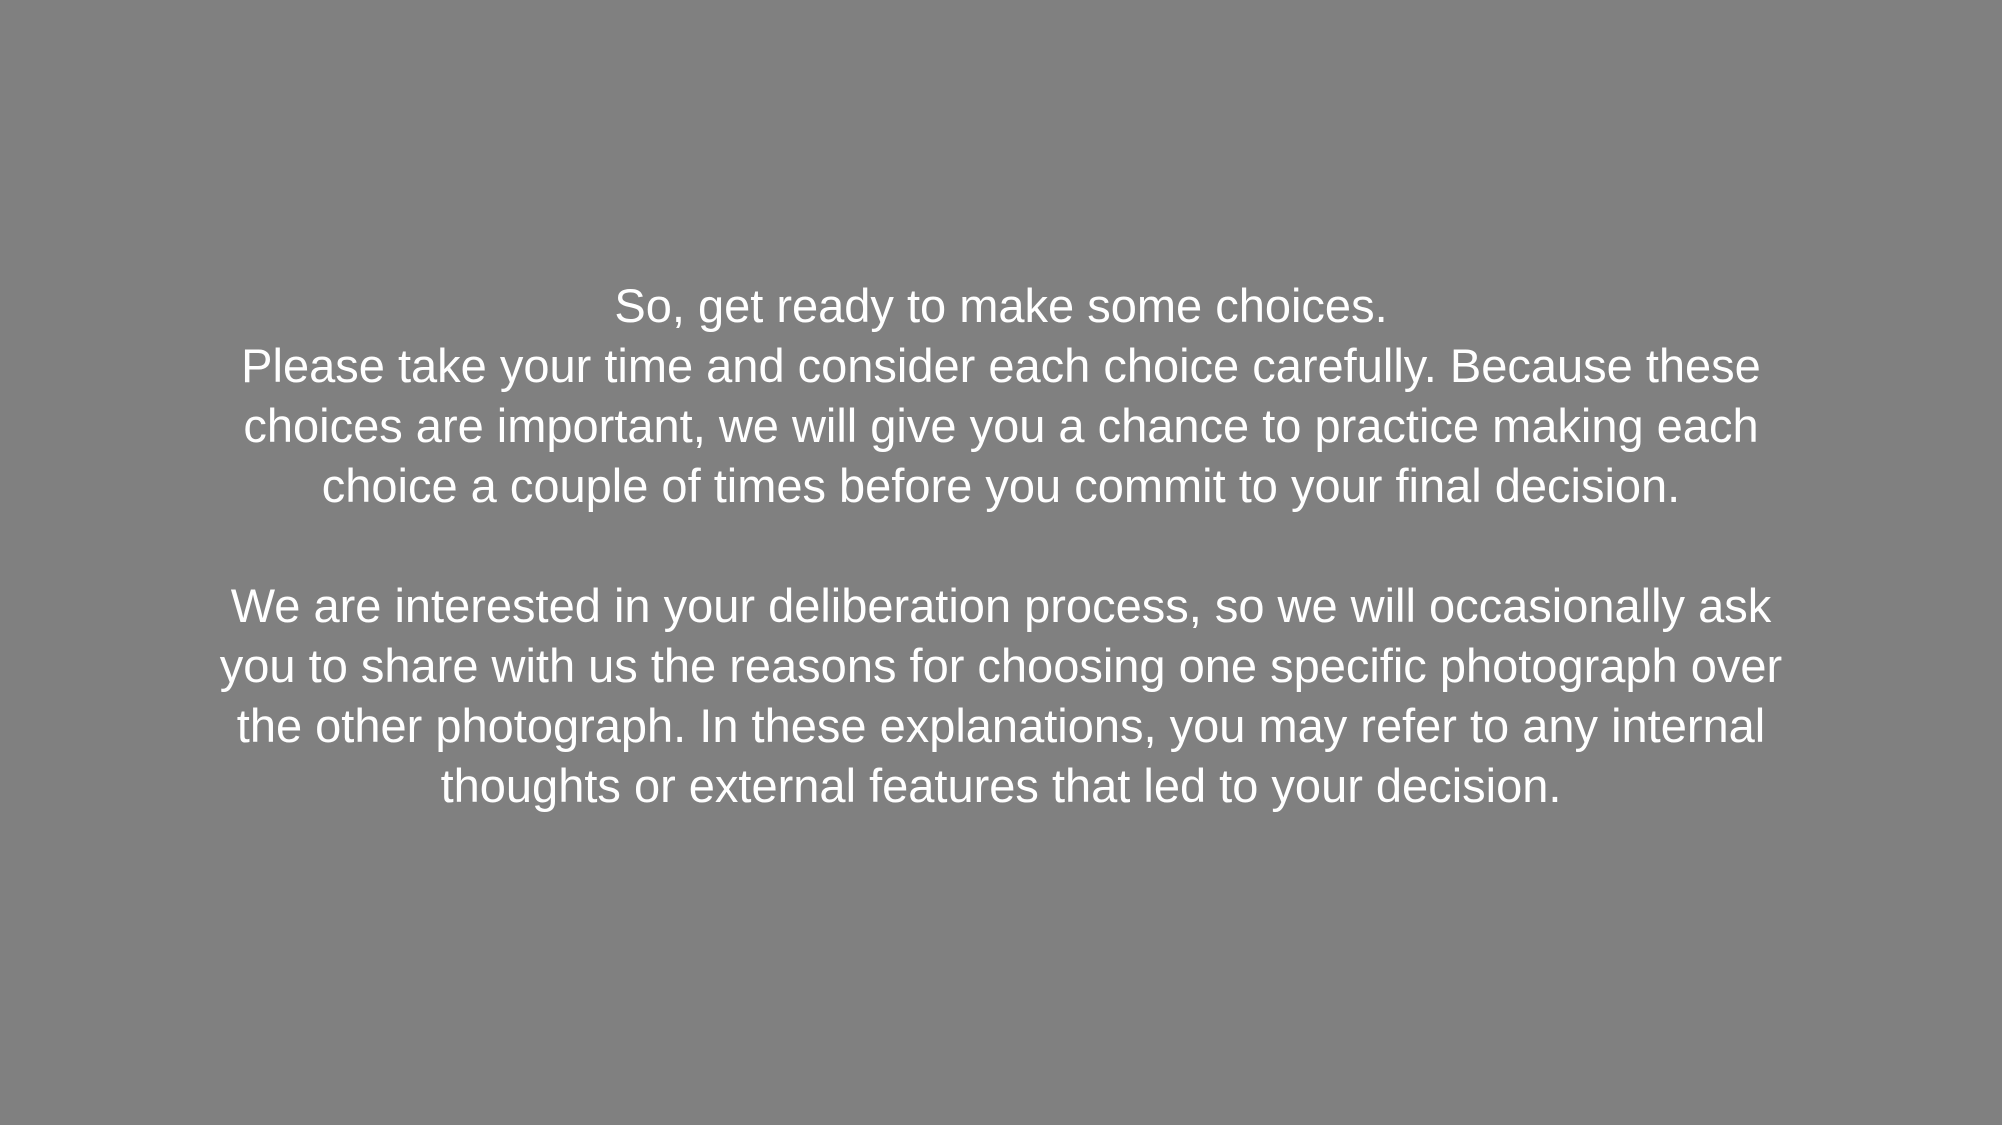 This screenshot has width=2002, height=1125. Describe the element at coordinates (1001, 305) in the screenshot. I see `instruction-line: So, get ready to make some choices.` at that location.